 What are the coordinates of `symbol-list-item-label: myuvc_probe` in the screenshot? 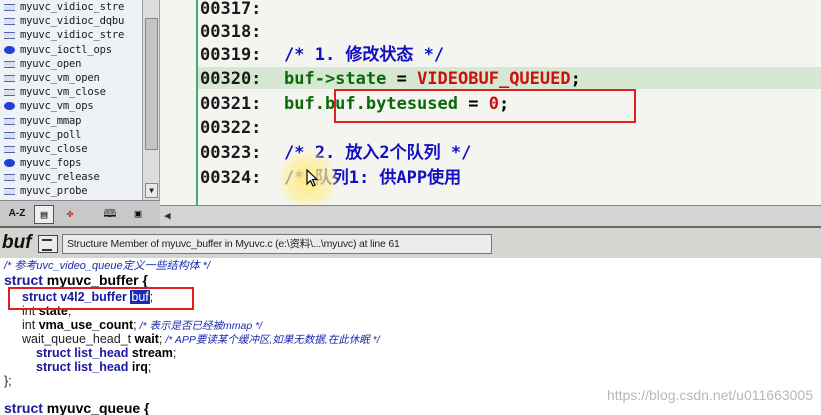 It's located at (54, 191).